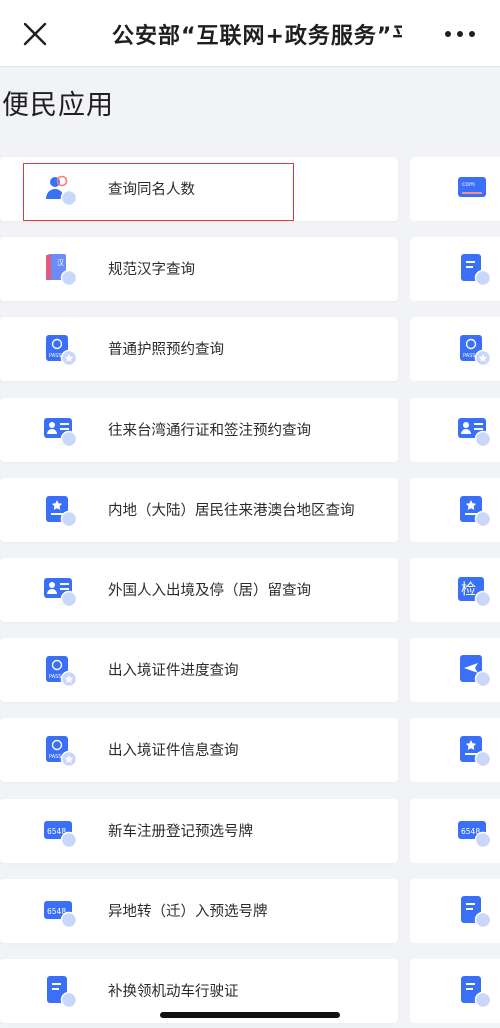  I want to click on top-bar: 公安部“互联网+政务服务”平, so click(250, 33).